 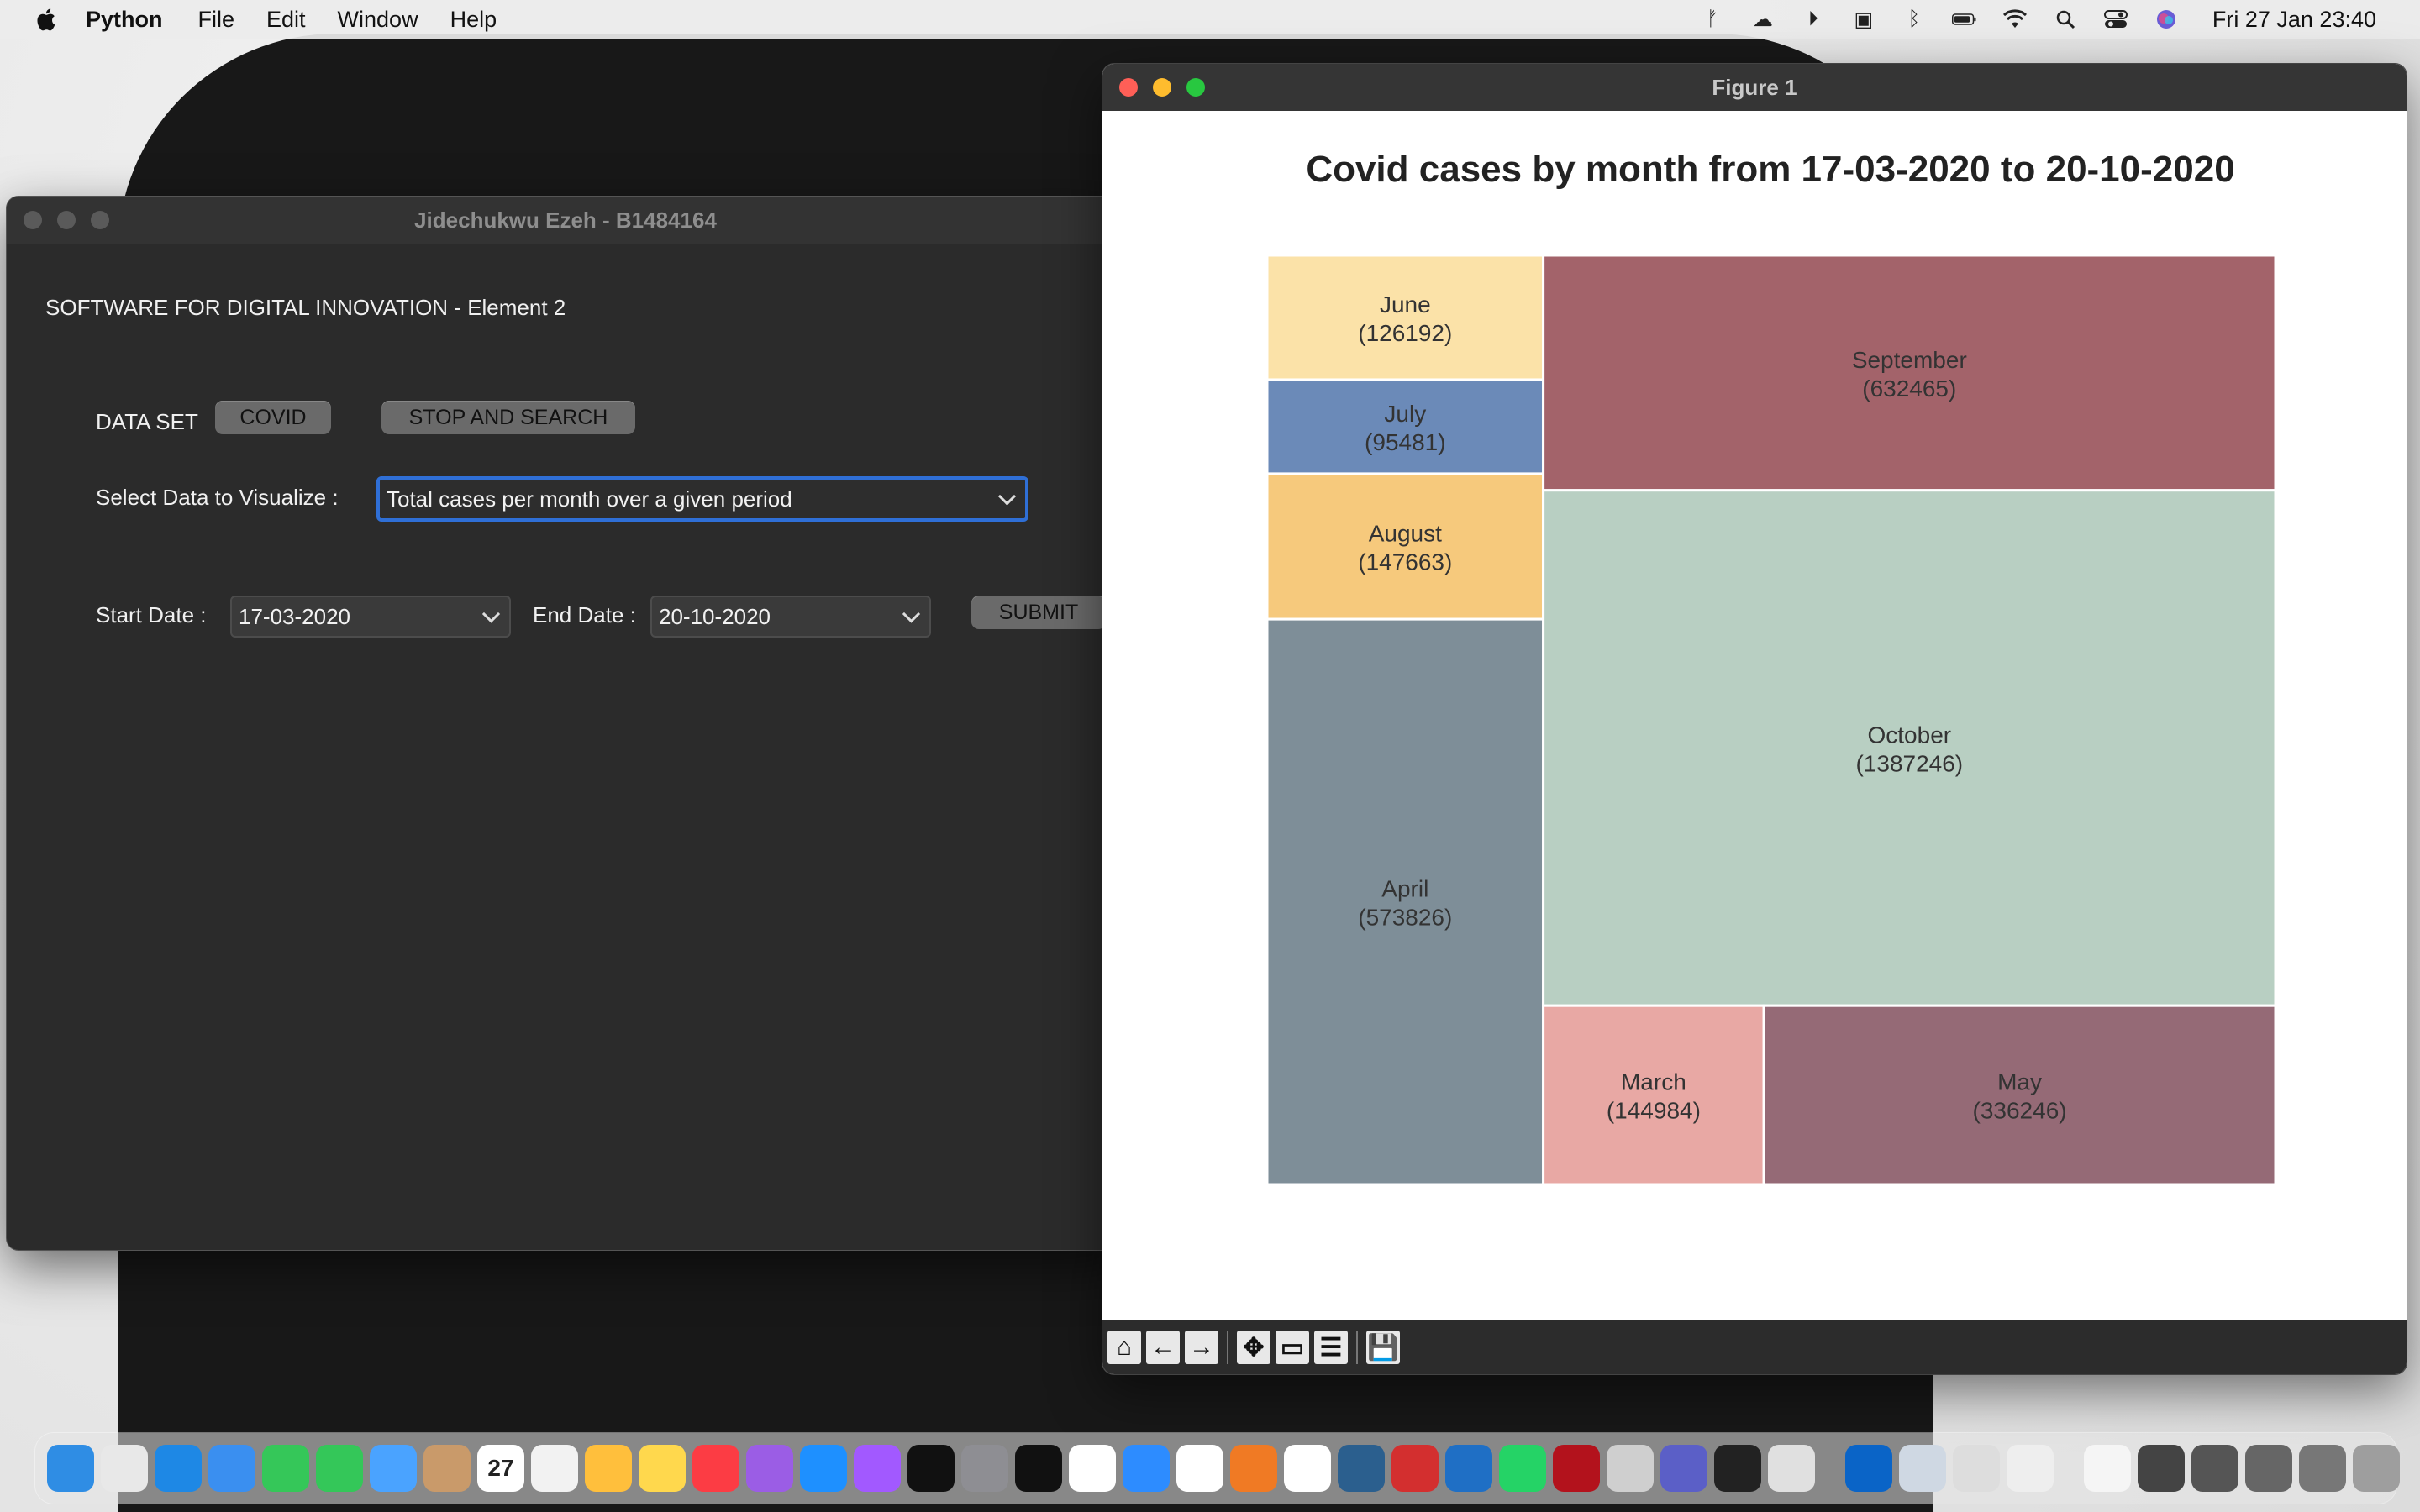 I want to click on dataset-label: DATA SET, so click(x=147, y=421).